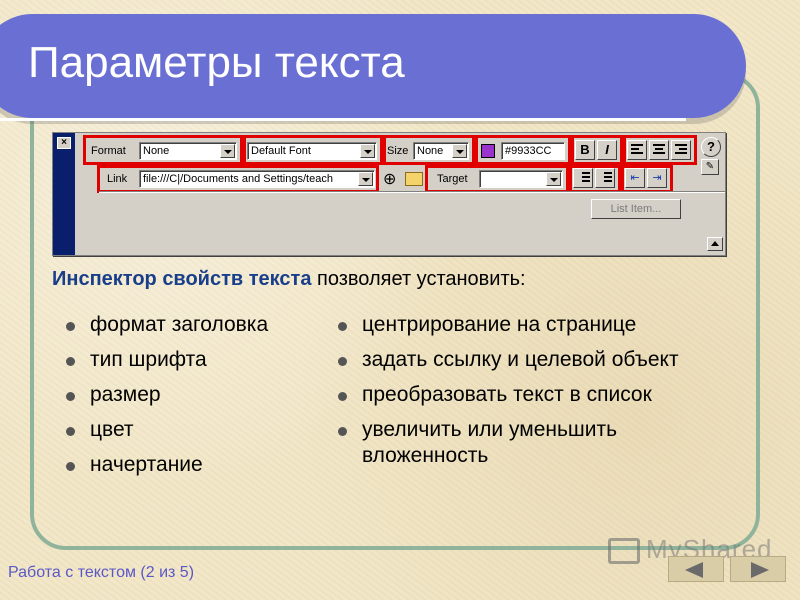  Describe the element at coordinates (715, 244) in the screenshot. I see `expand-arrow-icon` at that location.